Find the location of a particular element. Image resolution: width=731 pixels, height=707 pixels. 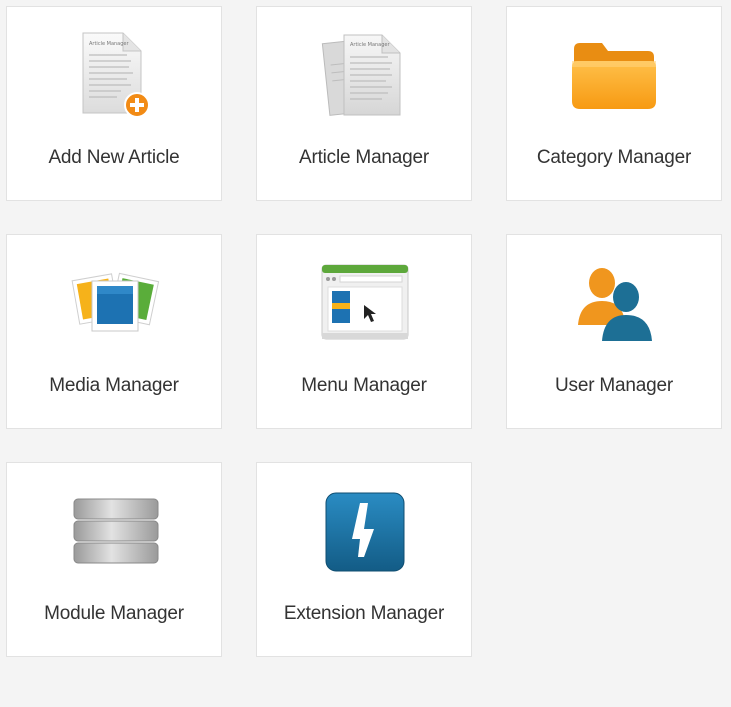

add-new-article-tile: Article Manager Add New Article is located at coordinates (114, 103).